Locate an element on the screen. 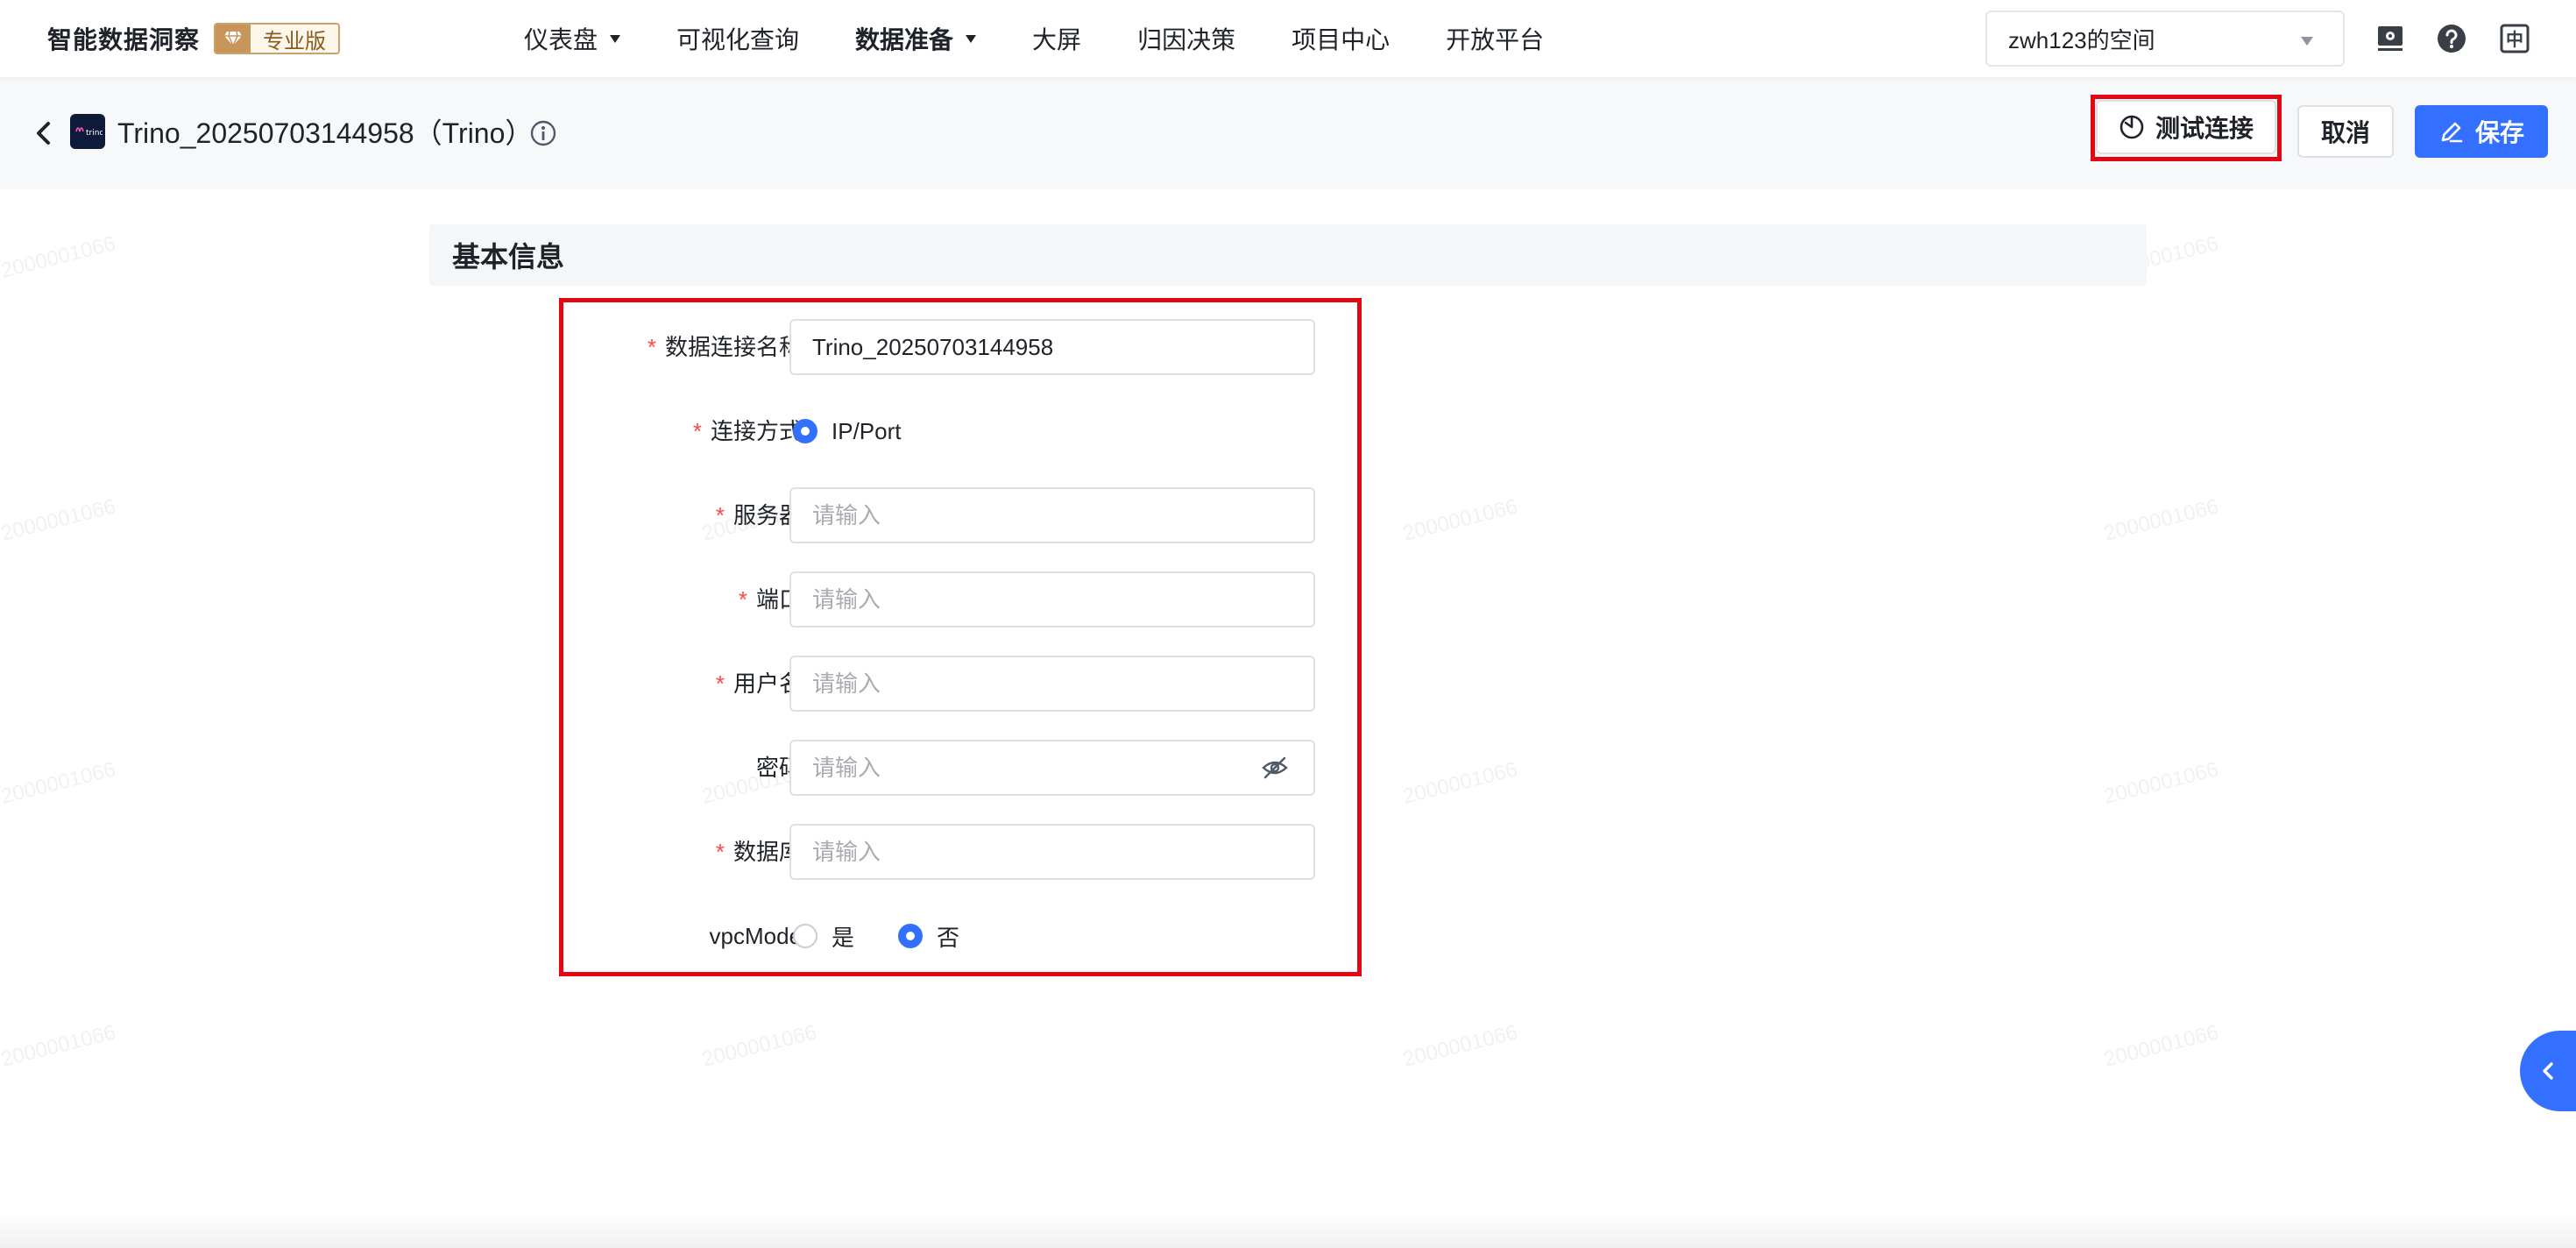 Image resolution: width=2576 pixels, height=1248 pixels. timer-icon is located at coordinates (2132, 127).